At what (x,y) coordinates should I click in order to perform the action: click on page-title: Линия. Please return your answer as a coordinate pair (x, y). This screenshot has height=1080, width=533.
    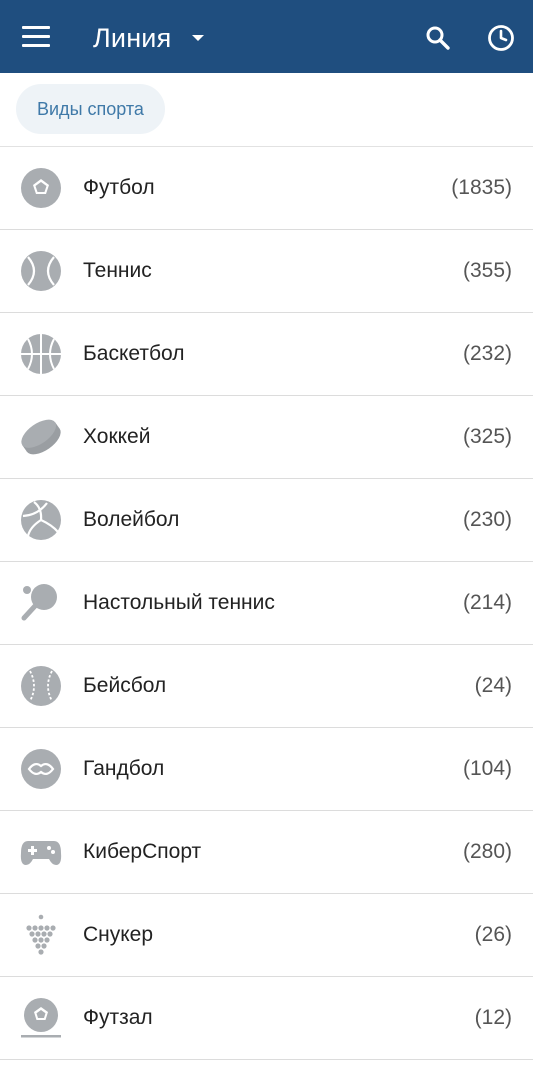
    Looking at the image, I should click on (132, 38).